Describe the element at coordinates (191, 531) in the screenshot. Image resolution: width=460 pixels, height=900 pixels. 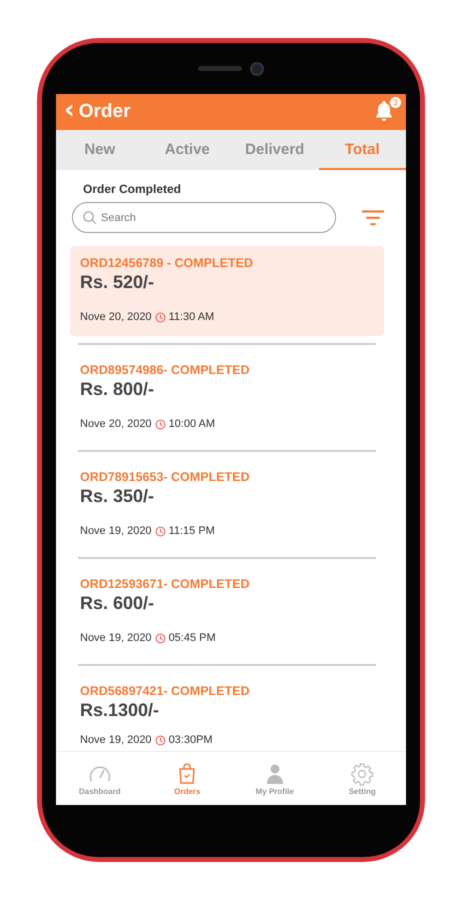
I see `order-time: 11:15 PM` at that location.